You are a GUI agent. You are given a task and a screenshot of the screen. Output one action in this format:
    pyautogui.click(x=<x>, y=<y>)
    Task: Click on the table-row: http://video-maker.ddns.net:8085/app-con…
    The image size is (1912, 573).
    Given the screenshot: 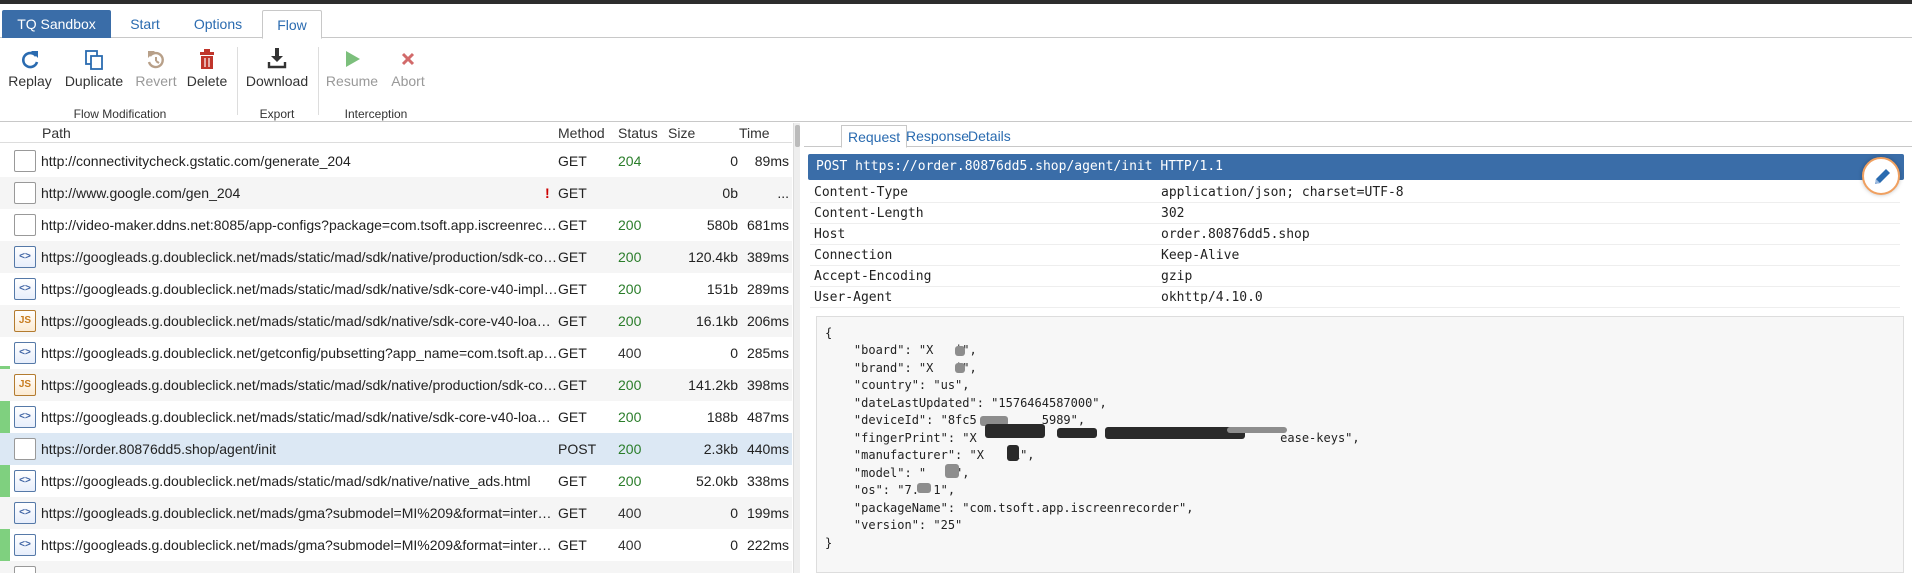 What is the action you would take?
    pyautogui.click(x=396, y=225)
    